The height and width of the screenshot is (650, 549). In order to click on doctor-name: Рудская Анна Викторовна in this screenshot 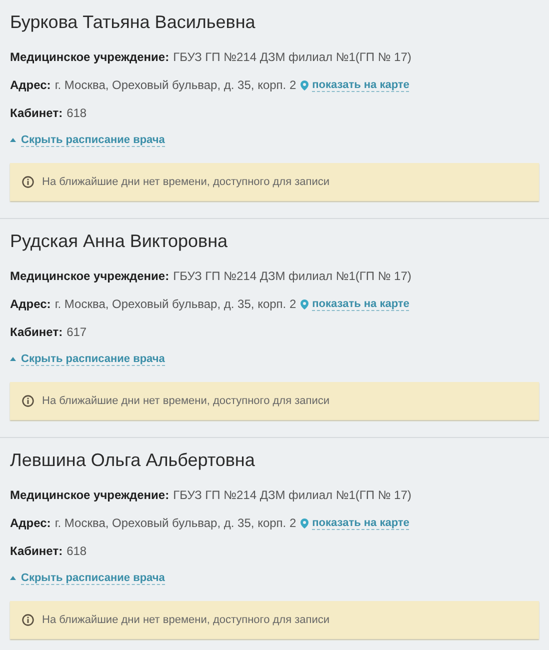, I will do `click(119, 241)`.